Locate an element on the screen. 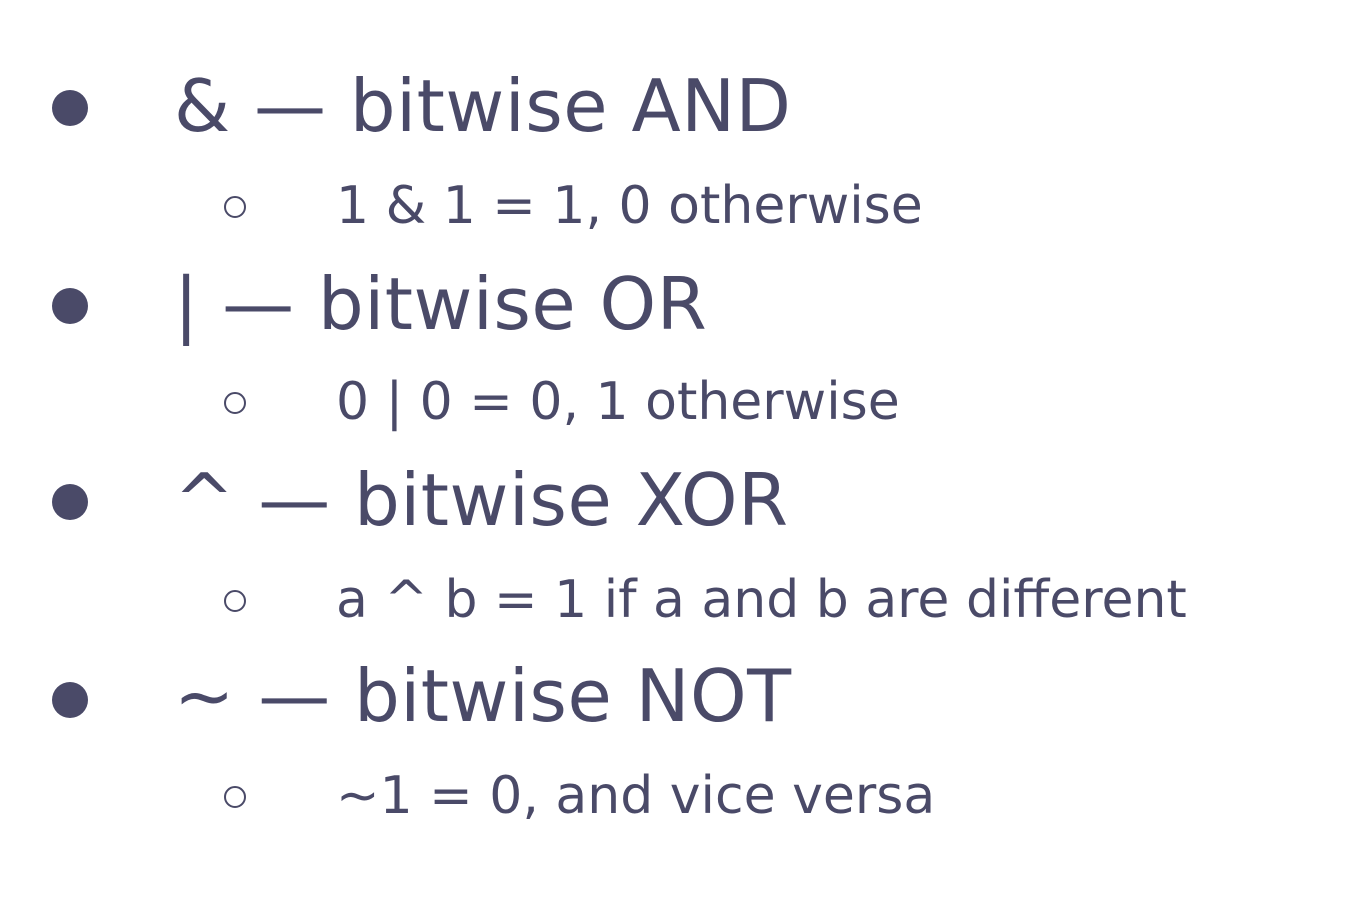  sub-item-and: 1 & 1 = 1, 0 otherwise is located at coordinates (629, 206).